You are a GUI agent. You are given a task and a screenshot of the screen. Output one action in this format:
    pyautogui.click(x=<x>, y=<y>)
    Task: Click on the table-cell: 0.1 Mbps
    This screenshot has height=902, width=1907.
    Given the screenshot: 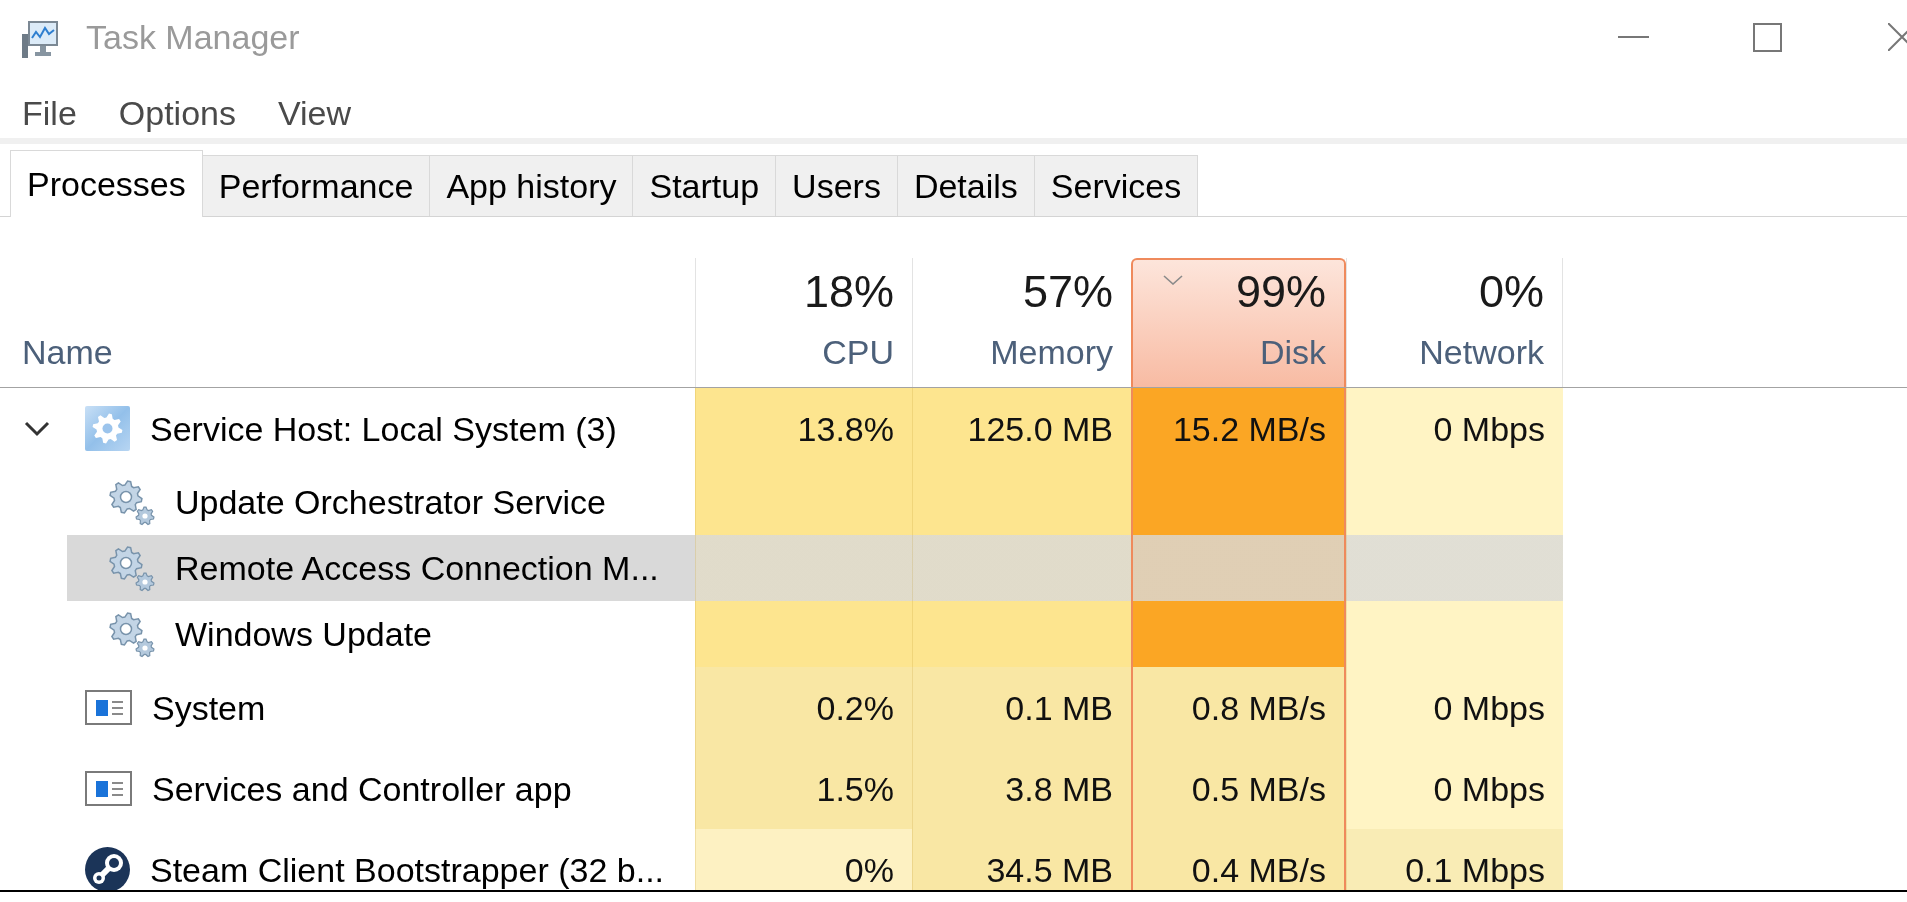 What is the action you would take?
    pyautogui.click(x=1454, y=859)
    